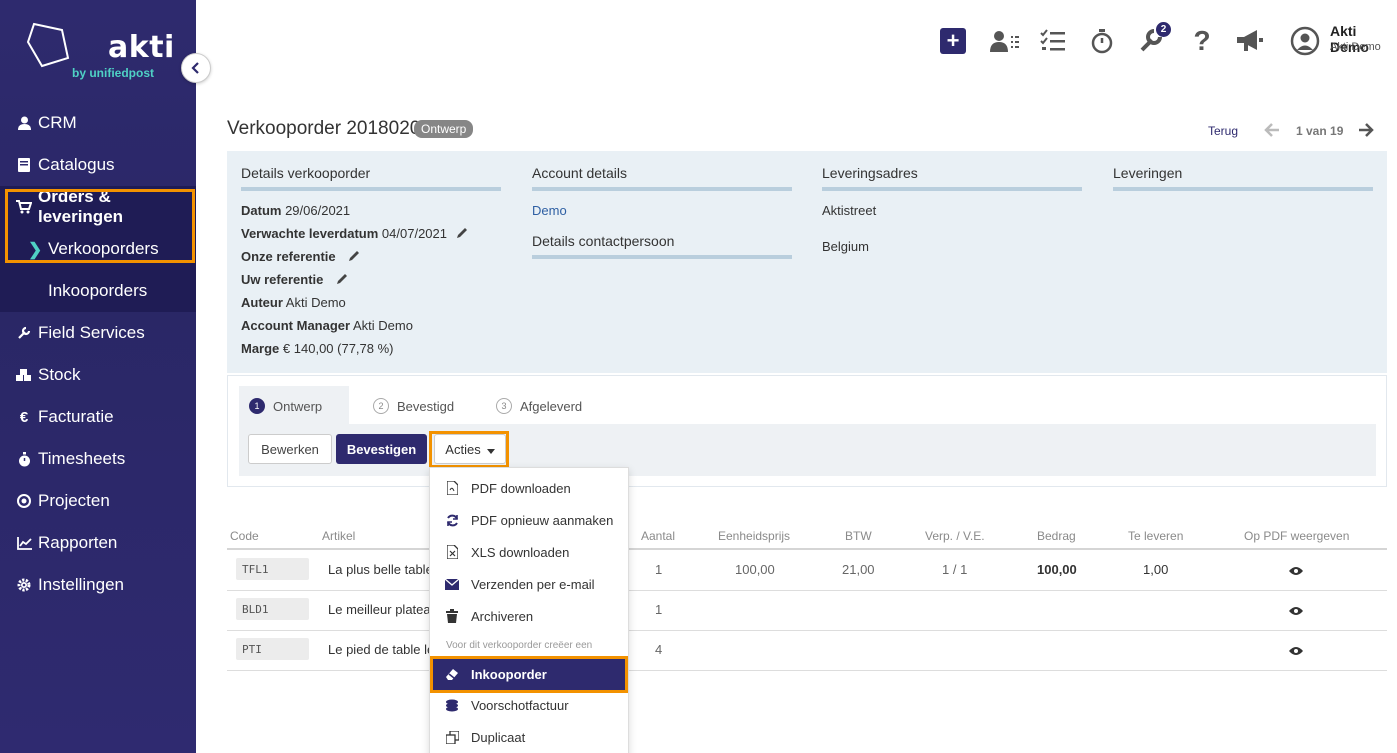 This screenshot has width=1397, height=753. I want to click on copy-icon, so click(452, 737).